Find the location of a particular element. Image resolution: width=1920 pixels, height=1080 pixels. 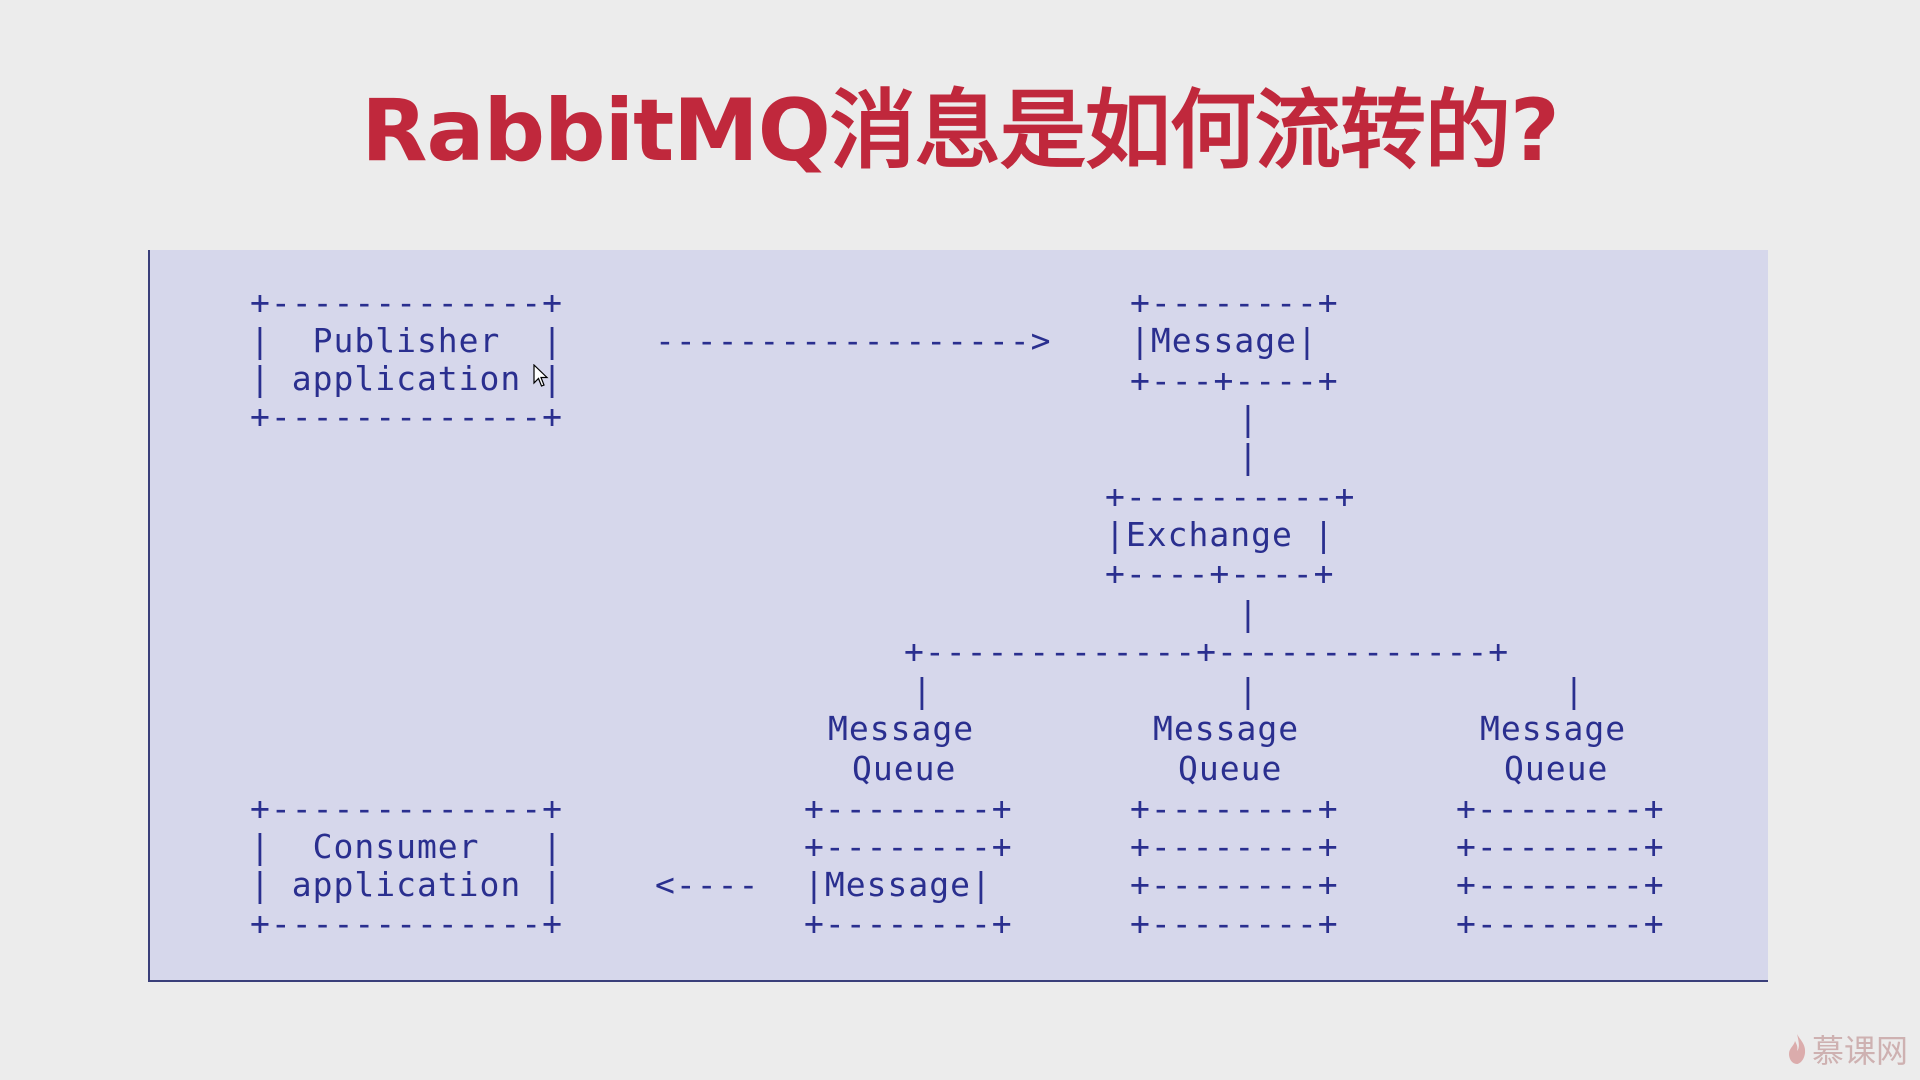

watermark: 慕课网 is located at coordinates (1847, 1049).